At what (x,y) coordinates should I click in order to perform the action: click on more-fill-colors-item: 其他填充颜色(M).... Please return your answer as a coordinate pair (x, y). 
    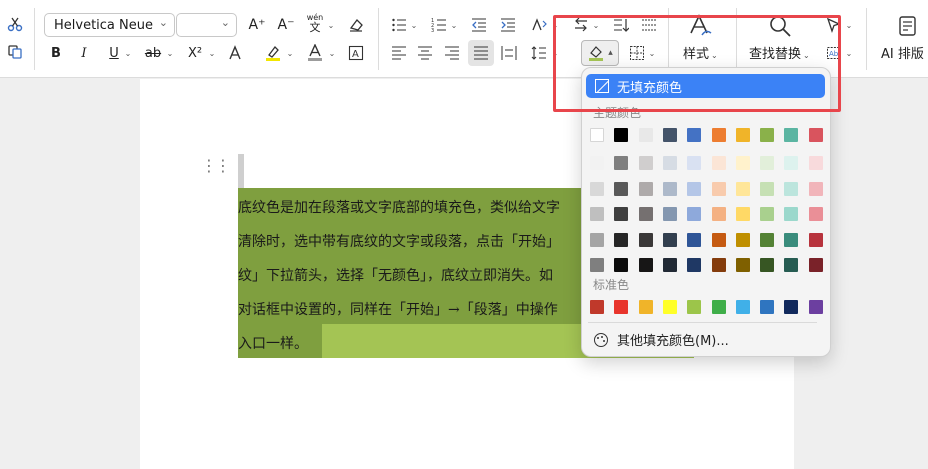
    Looking at the image, I should click on (661, 339).